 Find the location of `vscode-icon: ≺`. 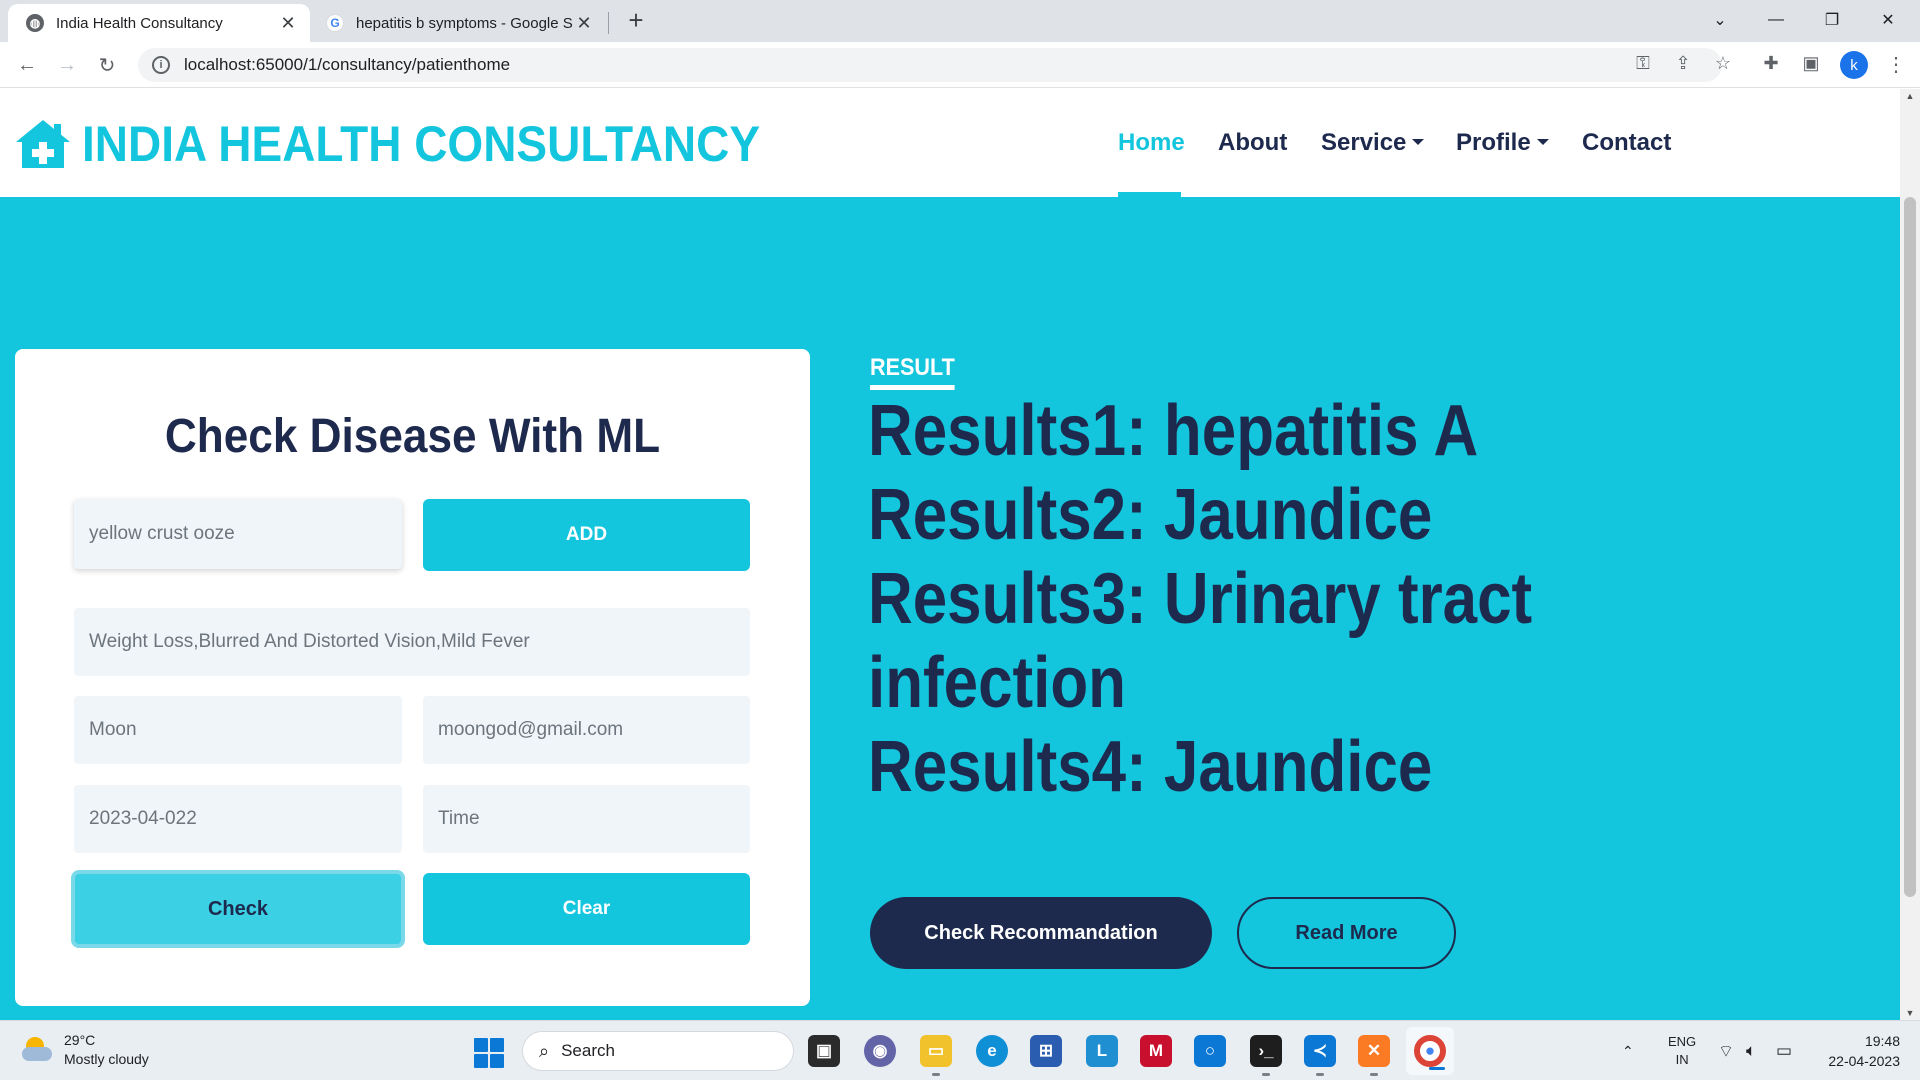

vscode-icon: ≺ is located at coordinates (1320, 1055).